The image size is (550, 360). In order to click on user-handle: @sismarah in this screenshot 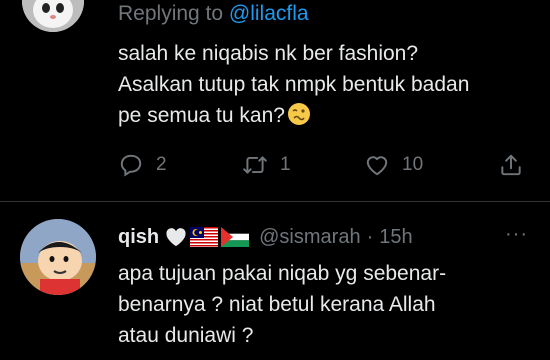, I will do `click(309, 237)`.